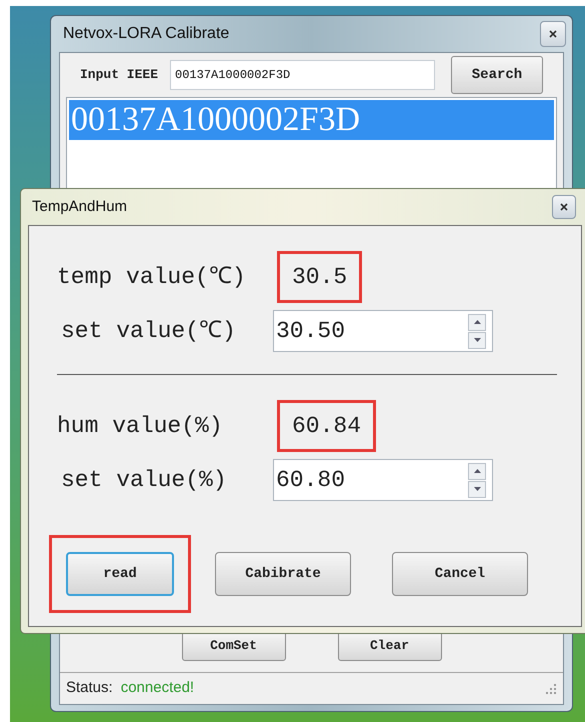 This screenshot has height=722, width=585. I want to click on window-button: Clear, so click(390, 646).